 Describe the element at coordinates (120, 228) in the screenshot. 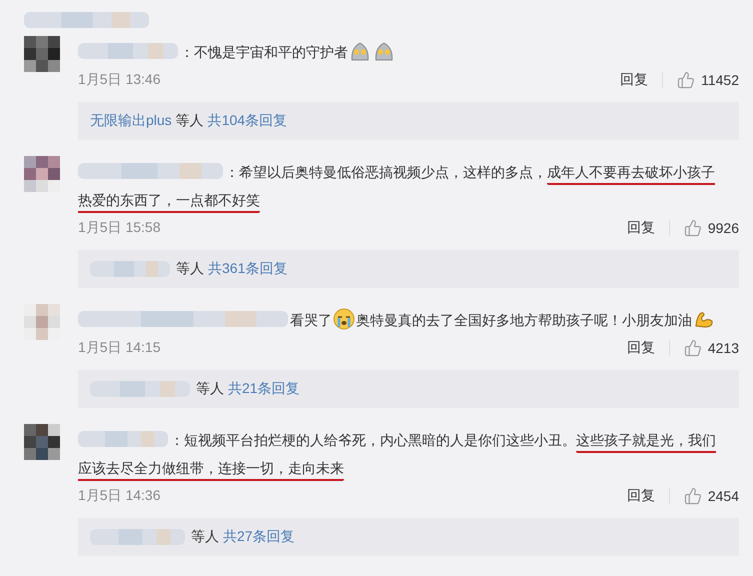

I see `comment-time: 1月5日 15:58` at that location.